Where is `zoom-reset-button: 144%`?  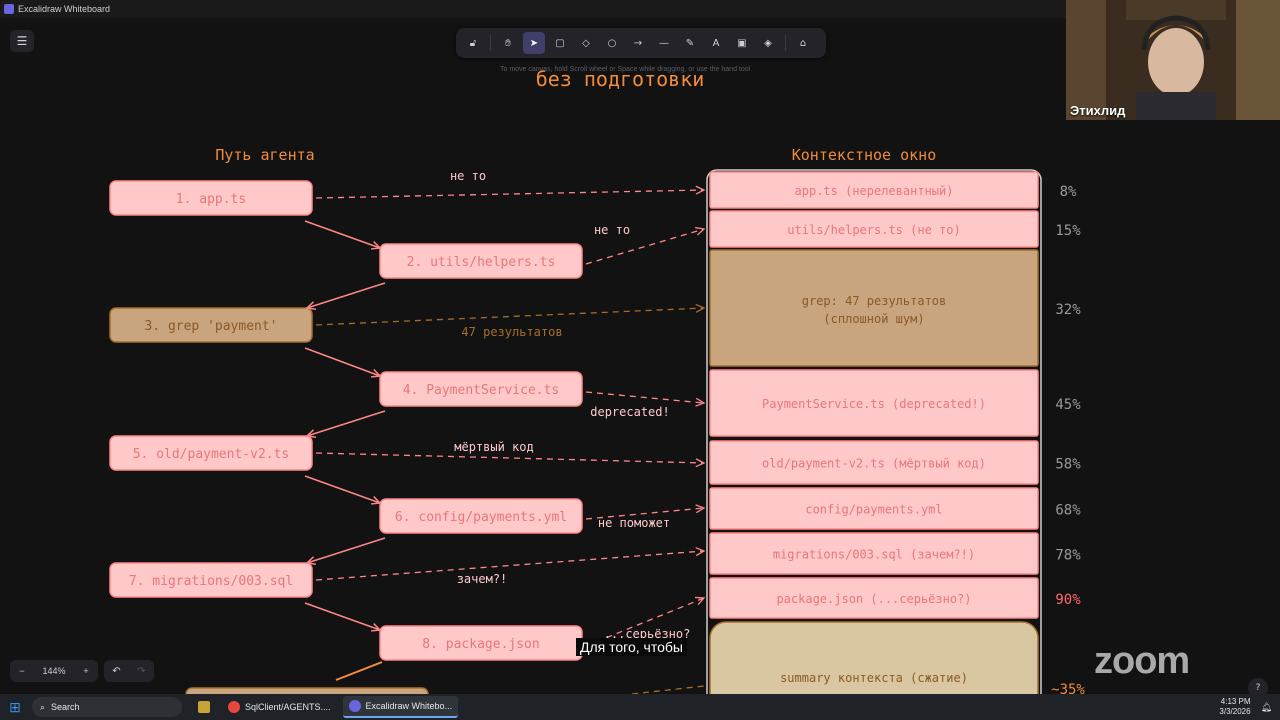
zoom-reset-button: 144% is located at coordinates (54, 671).